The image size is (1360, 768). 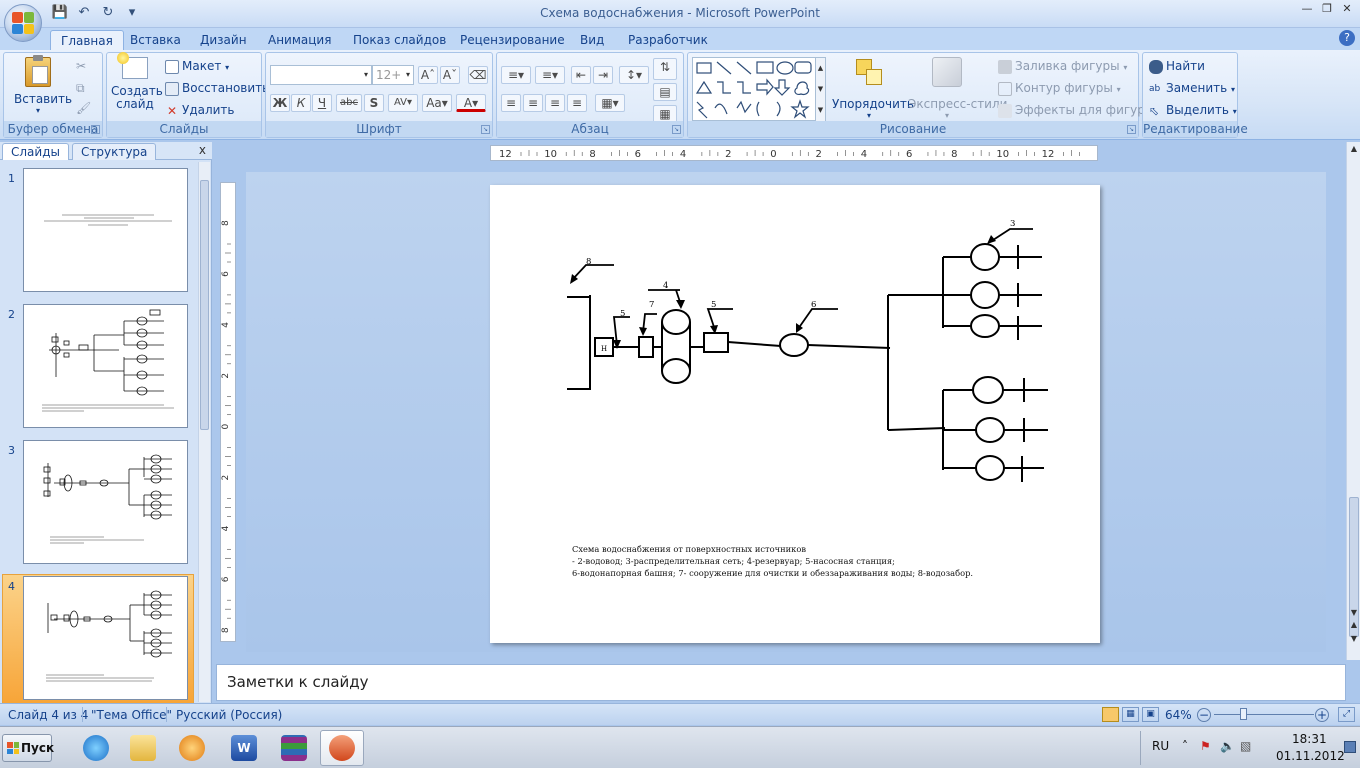 What do you see at coordinates (592, 40) in the screenshot?
I see `tab-view: Вид` at bounding box center [592, 40].